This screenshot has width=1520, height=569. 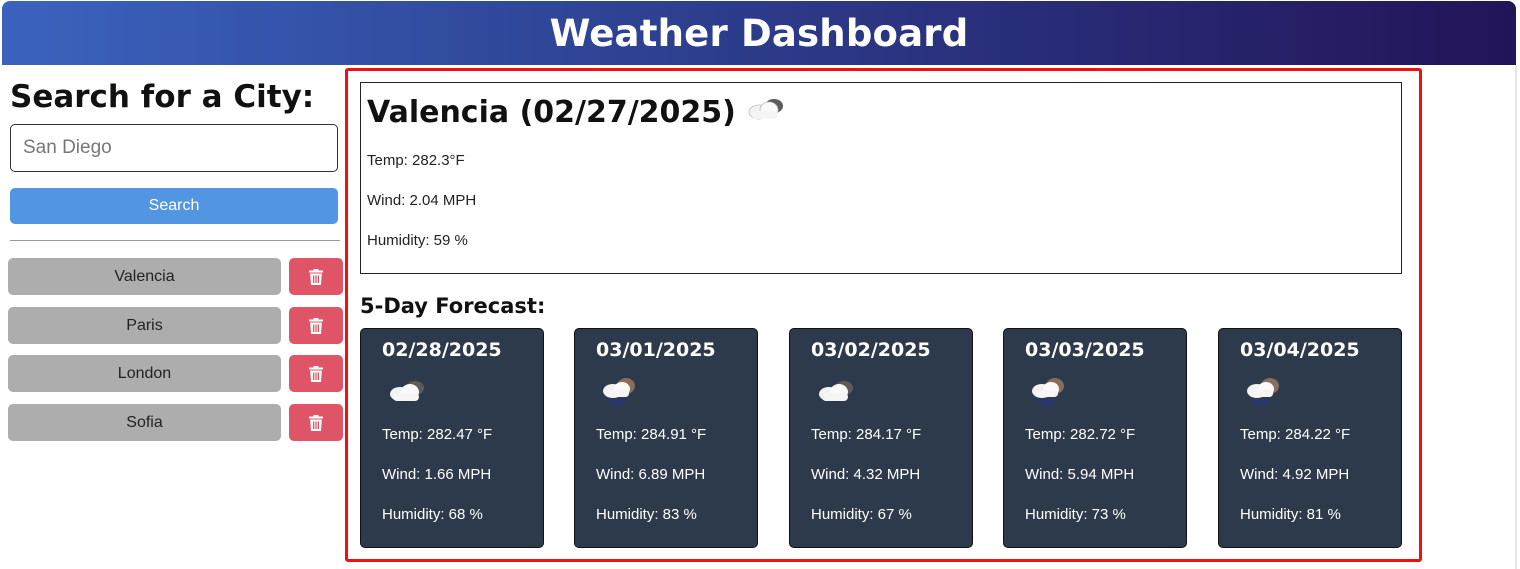 I want to click on page-edge, so click(x=1516, y=317).